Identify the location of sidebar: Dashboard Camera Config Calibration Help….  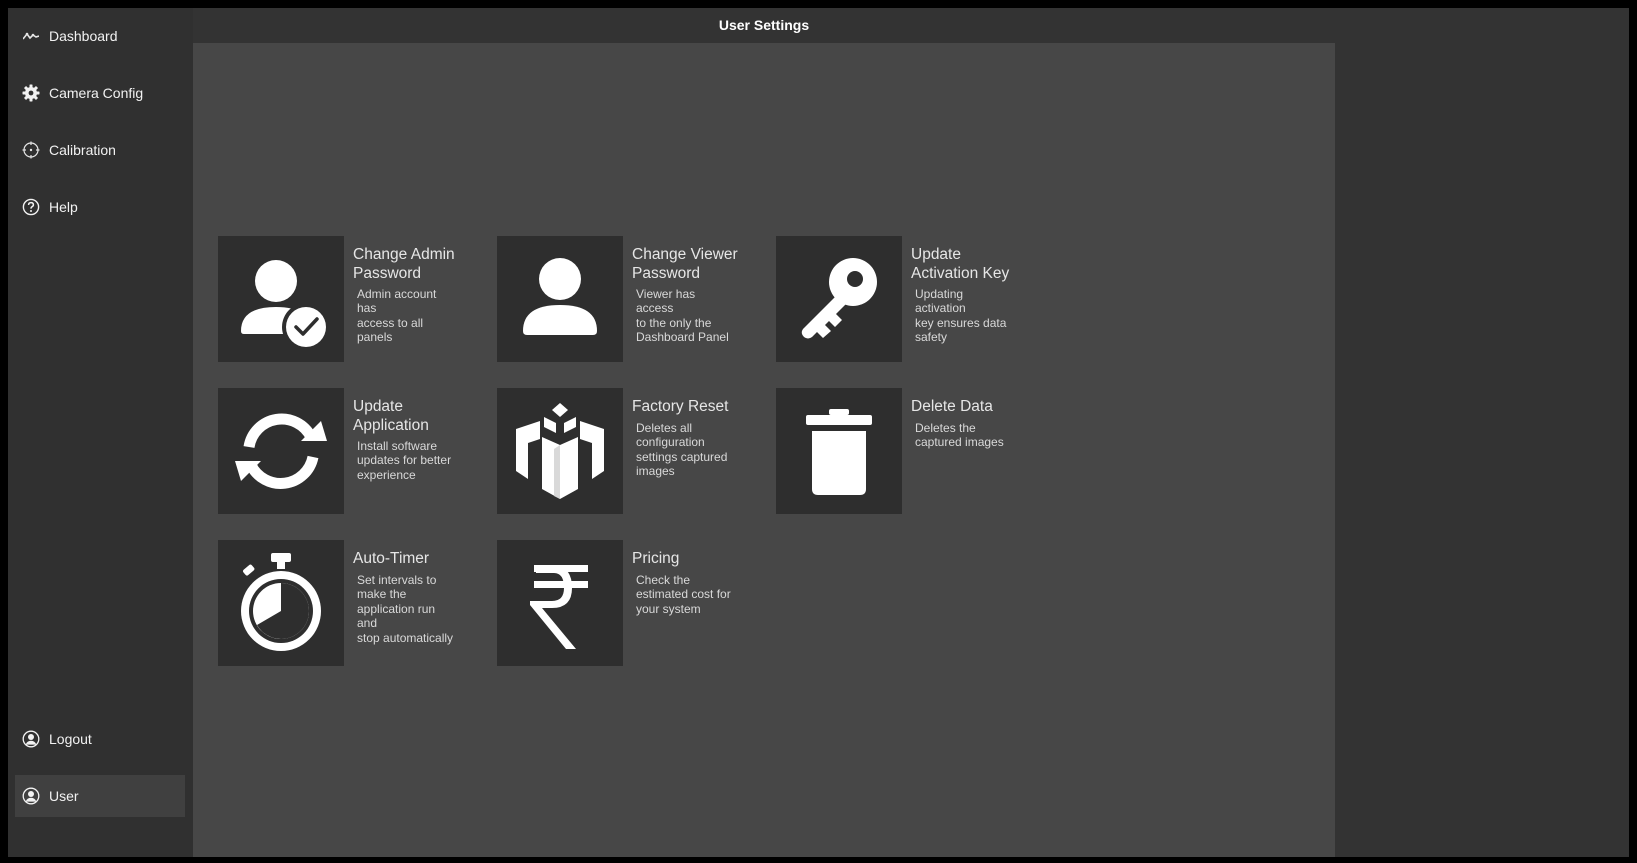
(100, 432).